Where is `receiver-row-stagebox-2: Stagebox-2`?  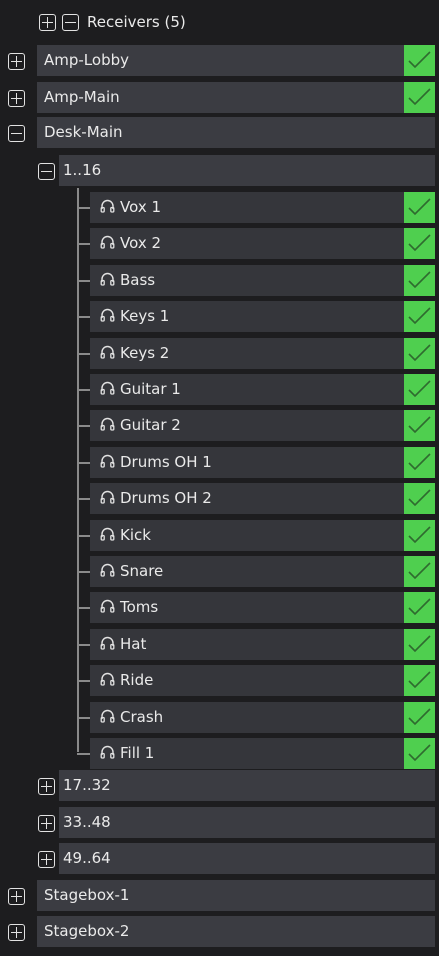
receiver-row-stagebox-2: Stagebox-2 is located at coordinates (236, 931).